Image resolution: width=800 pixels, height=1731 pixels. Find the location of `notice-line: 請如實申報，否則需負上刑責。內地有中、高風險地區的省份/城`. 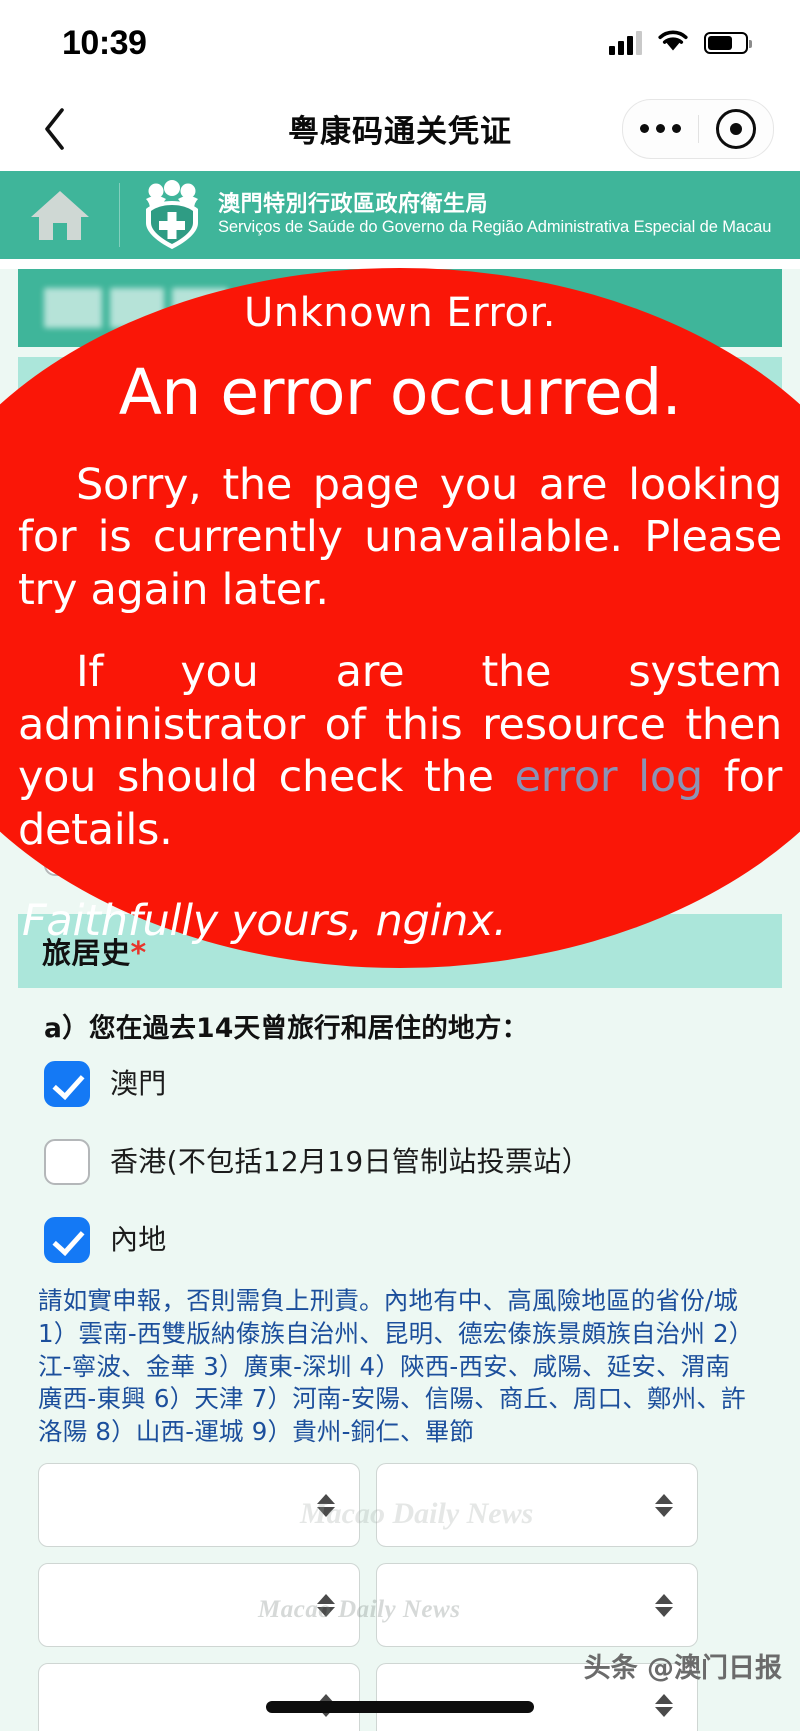

notice-line: 請如實申報，否則需負上刑責。內地有中、高風險地區的省份/城 is located at coordinates (388, 1300).